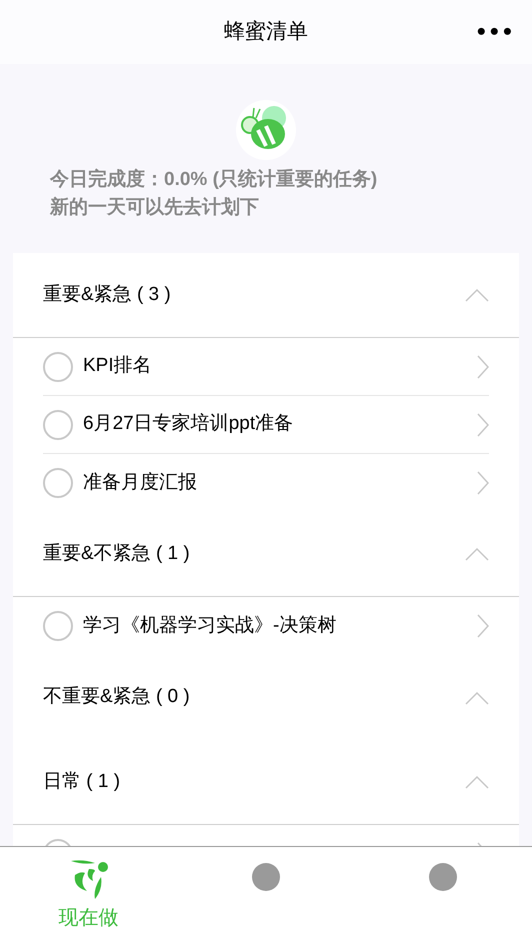 The height and width of the screenshot is (936, 532). I want to click on hint-text: 新的一天可以先去计划下, so click(155, 208).